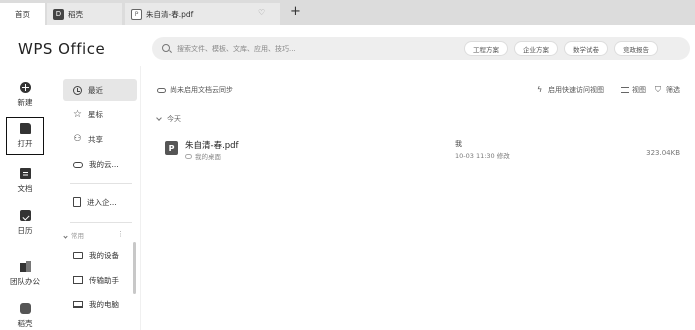  I want to click on view-label: 视图, so click(639, 90).